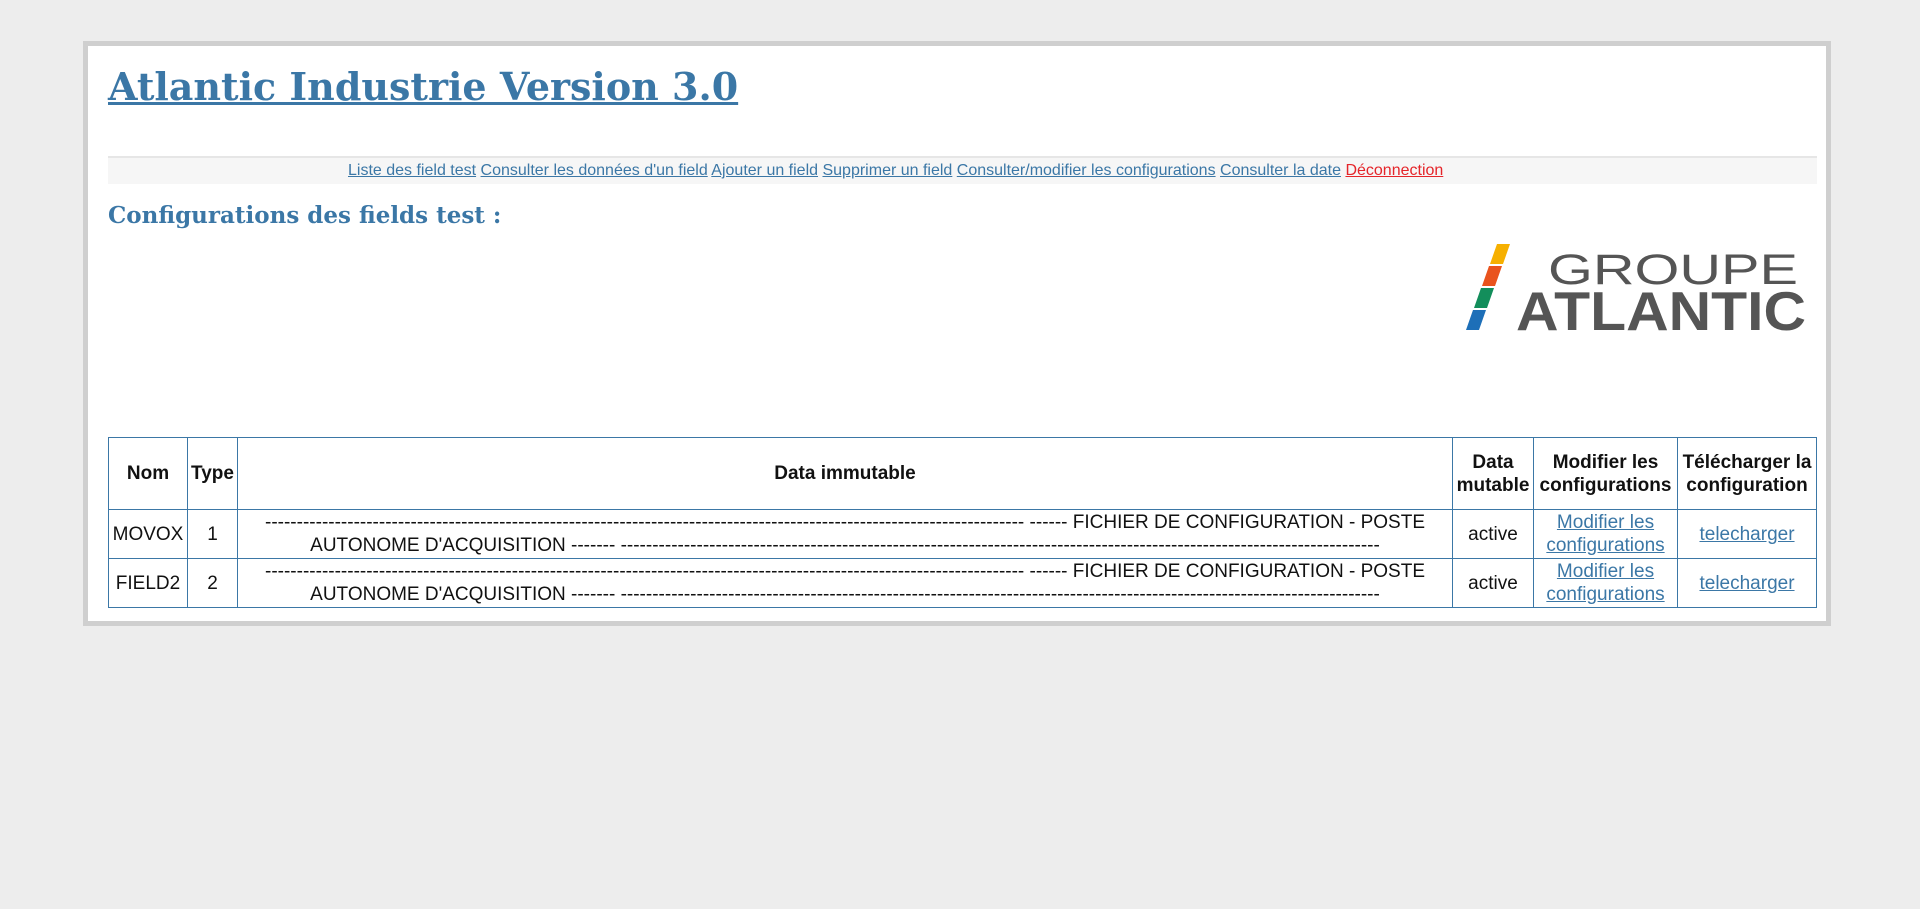 Image resolution: width=1920 pixels, height=909 pixels. I want to click on logo-stripe-orange, so click(1492, 276).